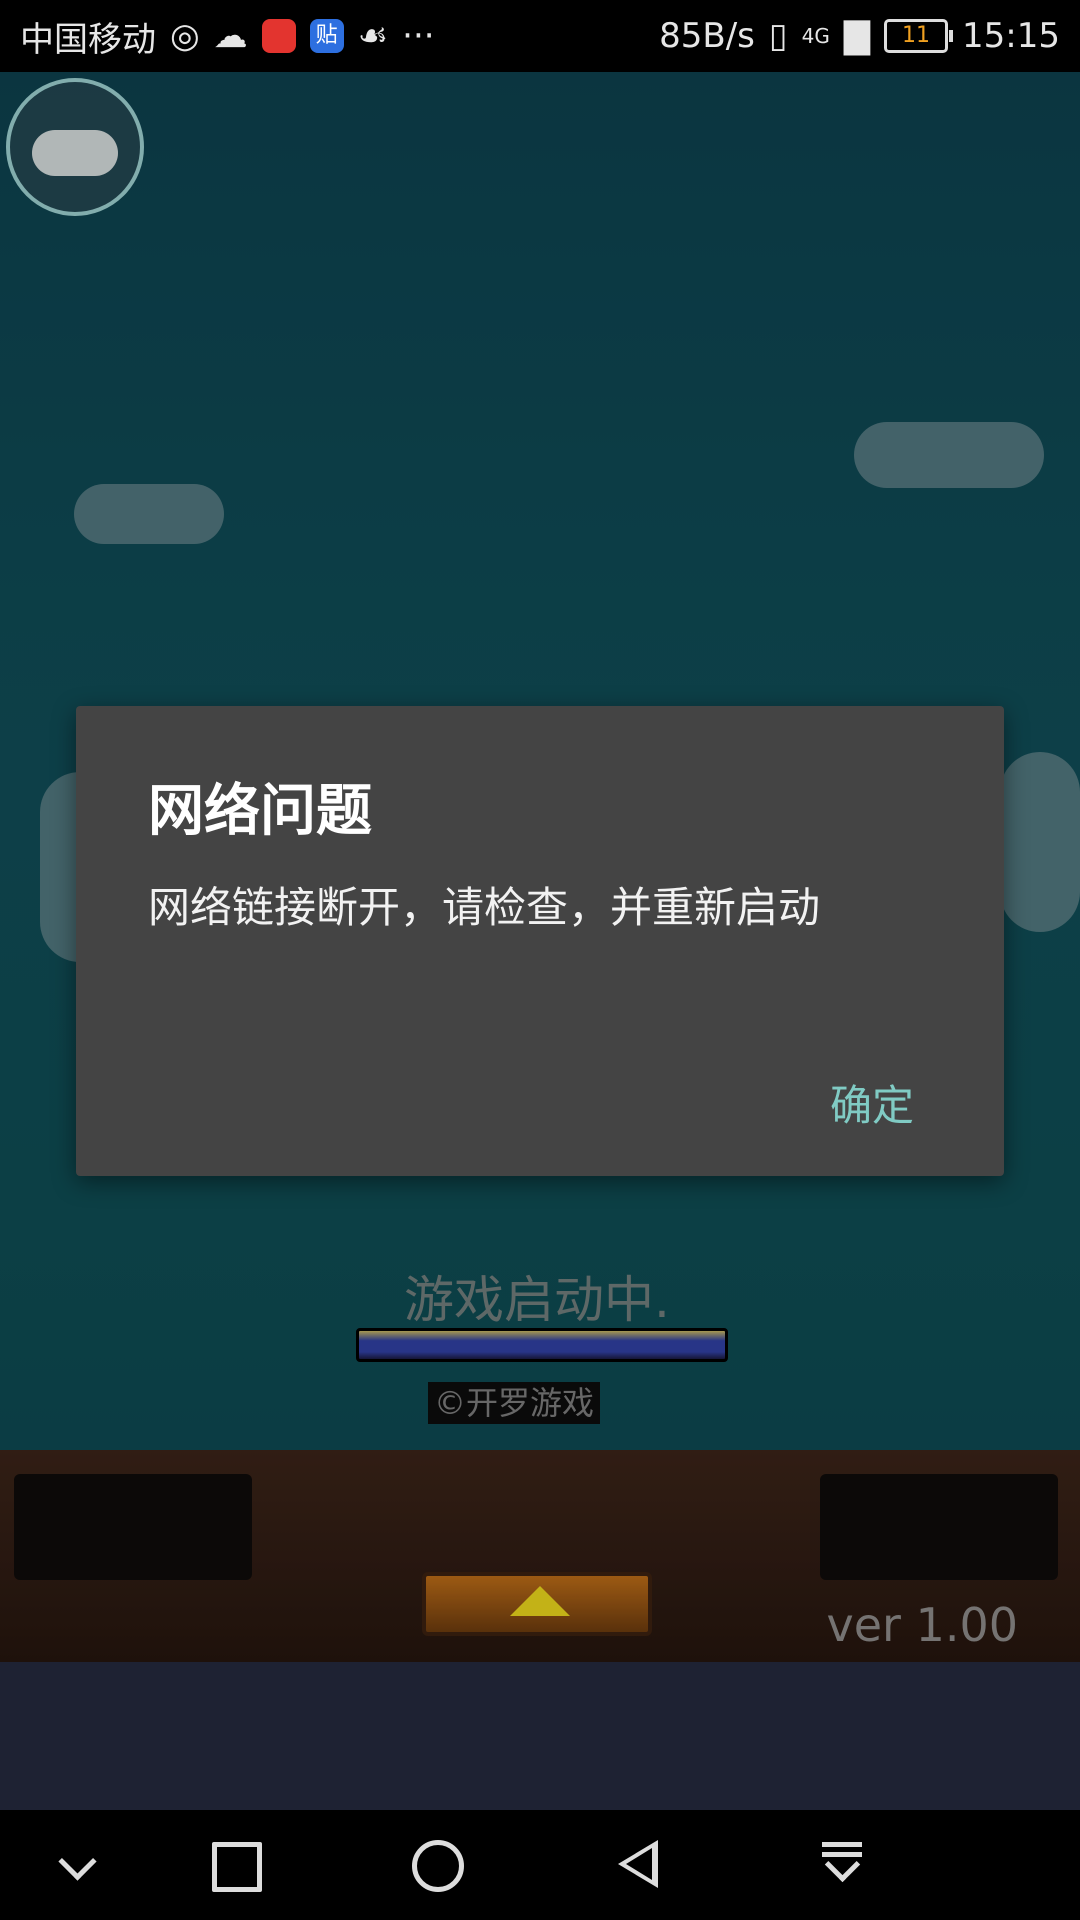 The width and height of the screenshot is (1080, 1920). I want to click on status-left: 中国移动 ◎ ☁ 贴 ☙ ···, so click(227, 36).